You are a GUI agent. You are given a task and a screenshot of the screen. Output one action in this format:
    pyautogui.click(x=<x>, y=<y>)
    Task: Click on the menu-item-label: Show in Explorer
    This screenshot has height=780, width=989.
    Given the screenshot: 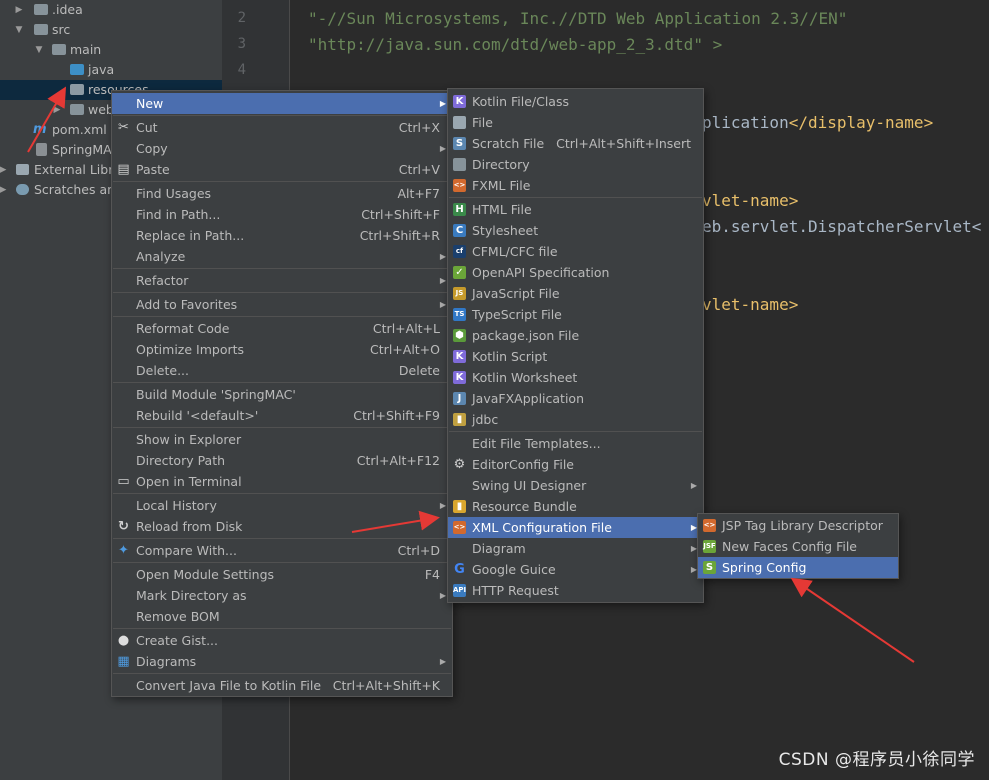 What is the action you would take?
    pyautogui.click(x=189, y=439)
    